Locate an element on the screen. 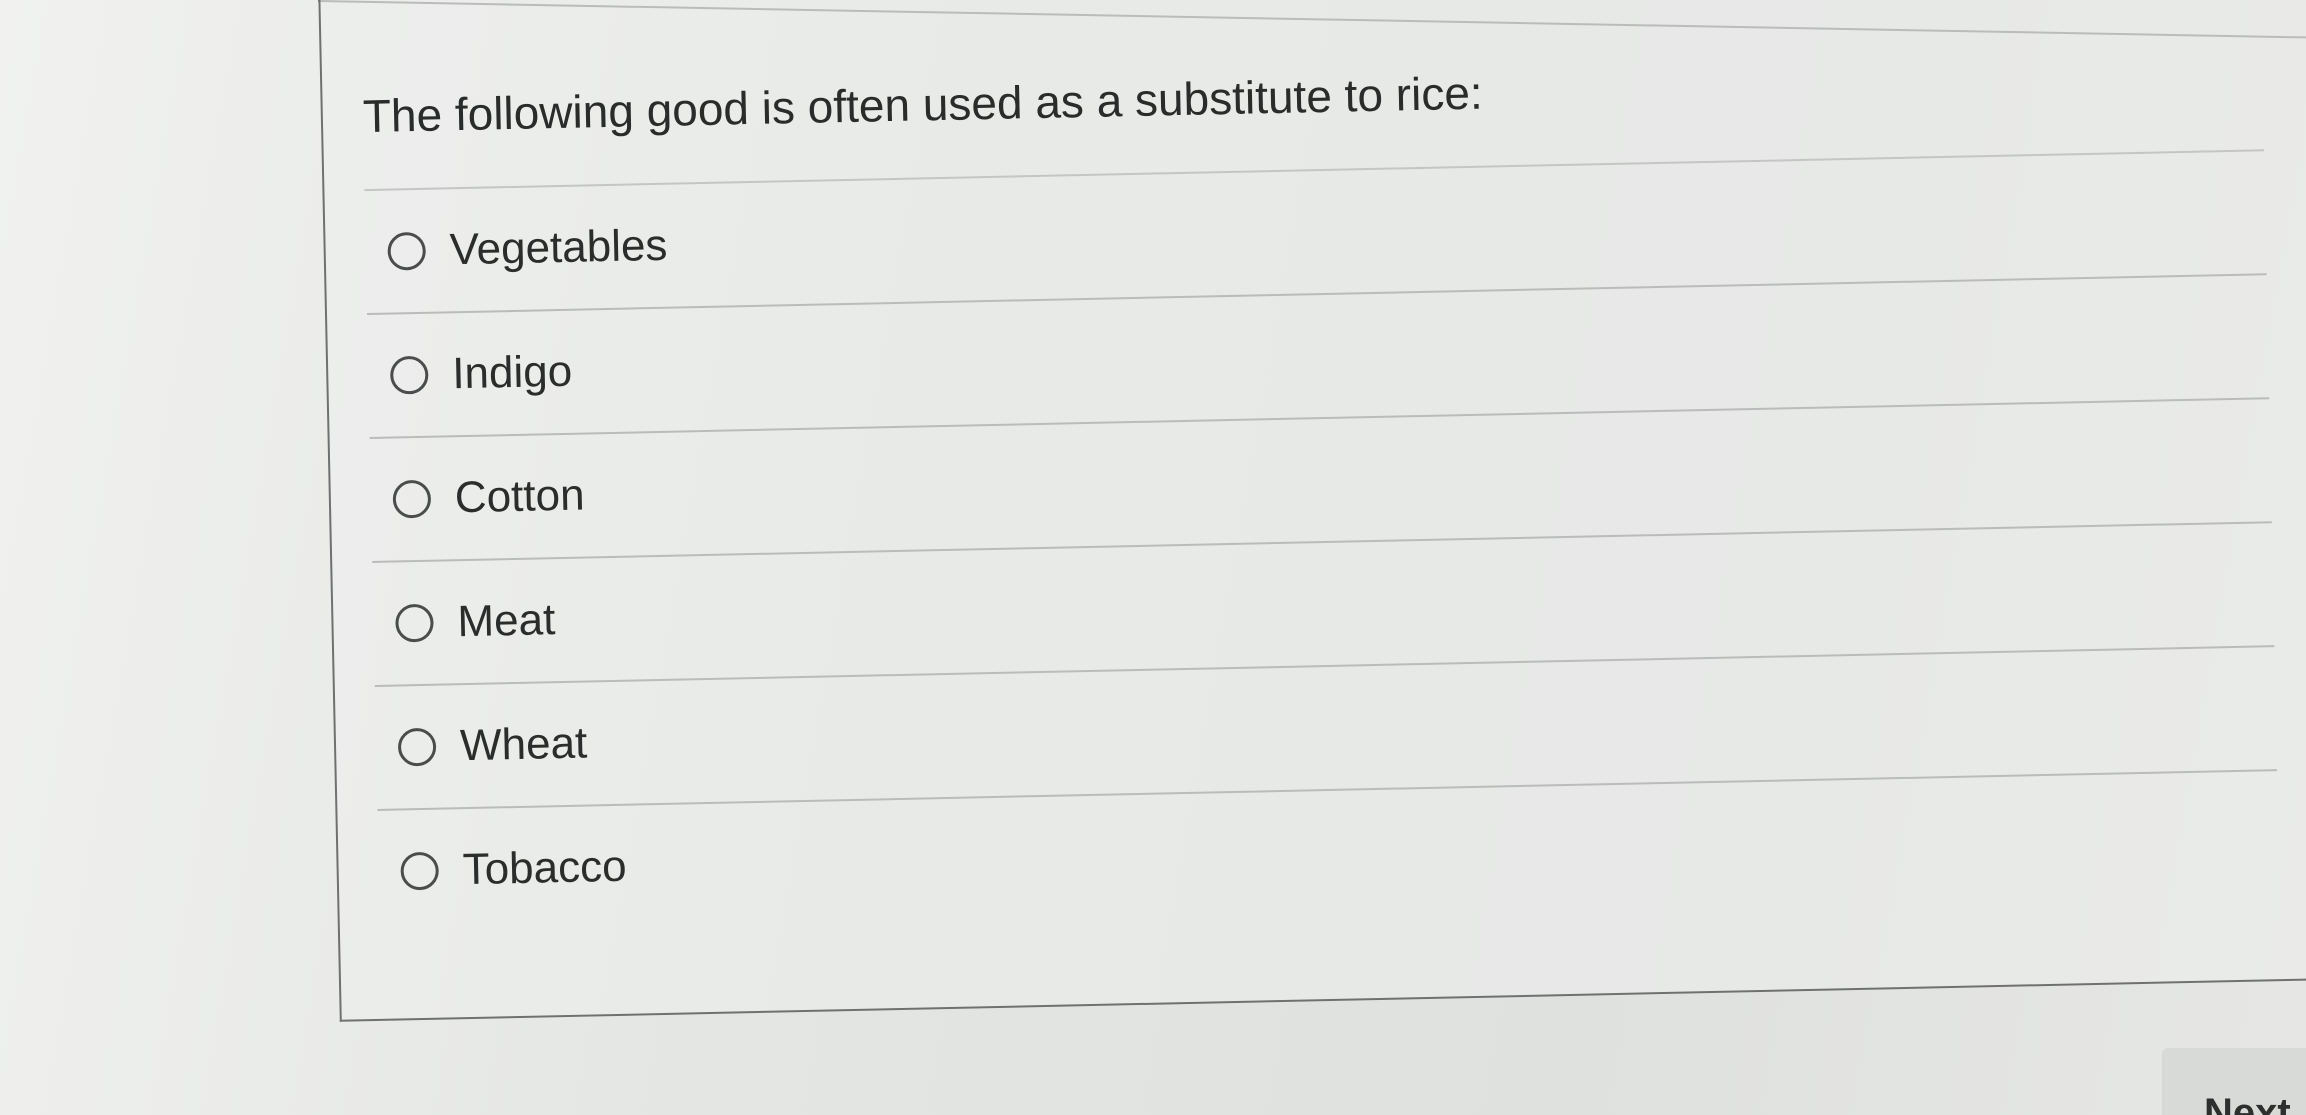 The height and width of the screenshot is (1115, 2306). option-label: Tobacco is located at coordinates (545, 868).